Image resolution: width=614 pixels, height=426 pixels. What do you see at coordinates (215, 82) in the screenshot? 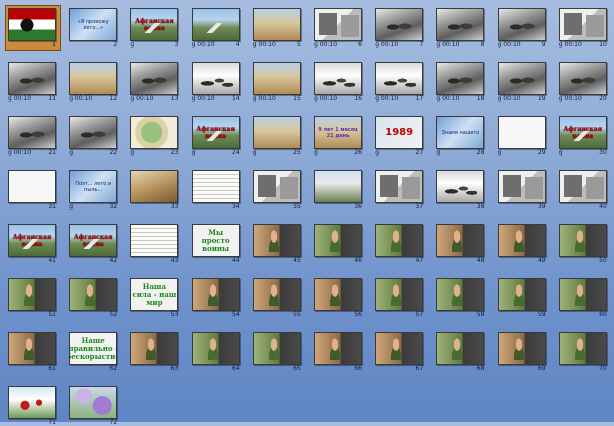
I see `slide-thumbnail: g 00:10 14` at bounding box center [215, 82].